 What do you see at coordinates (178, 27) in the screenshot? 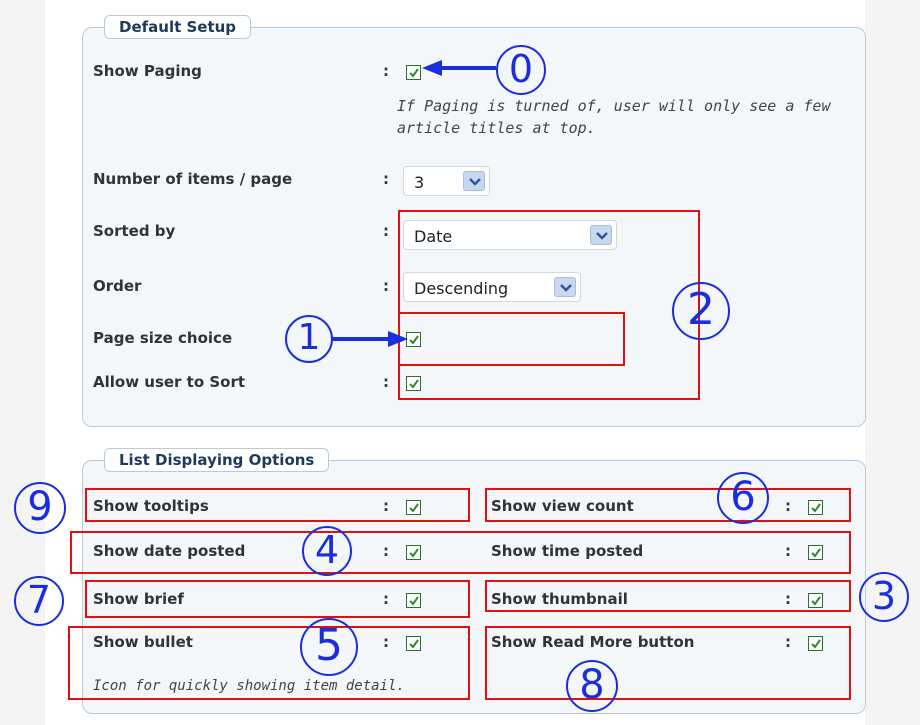
I see `default-setup-legend: Default Setup` at bounding box center [178, 27].